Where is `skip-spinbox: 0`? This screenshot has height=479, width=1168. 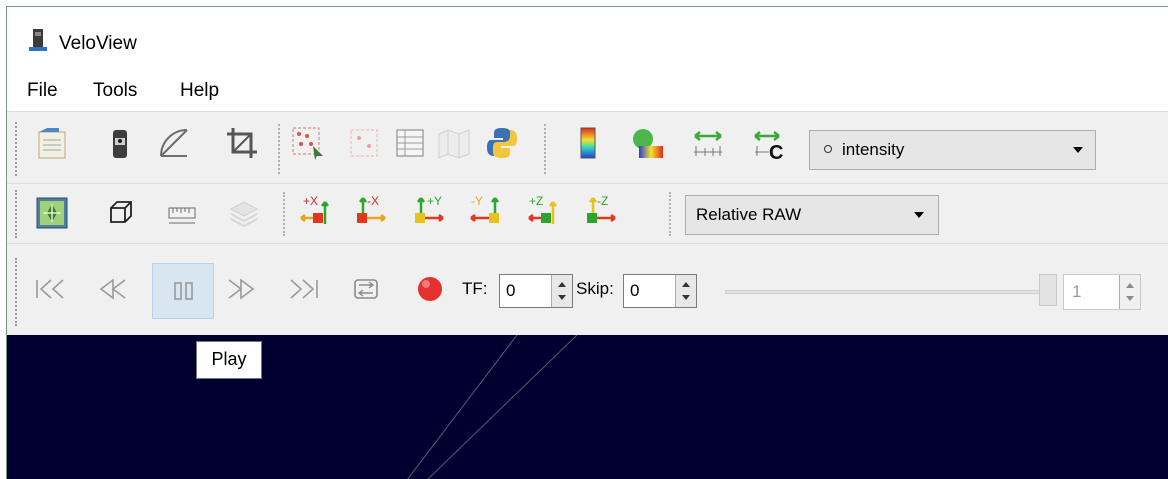
skip-spinbox: 0 is located at coordinates (660, 291).